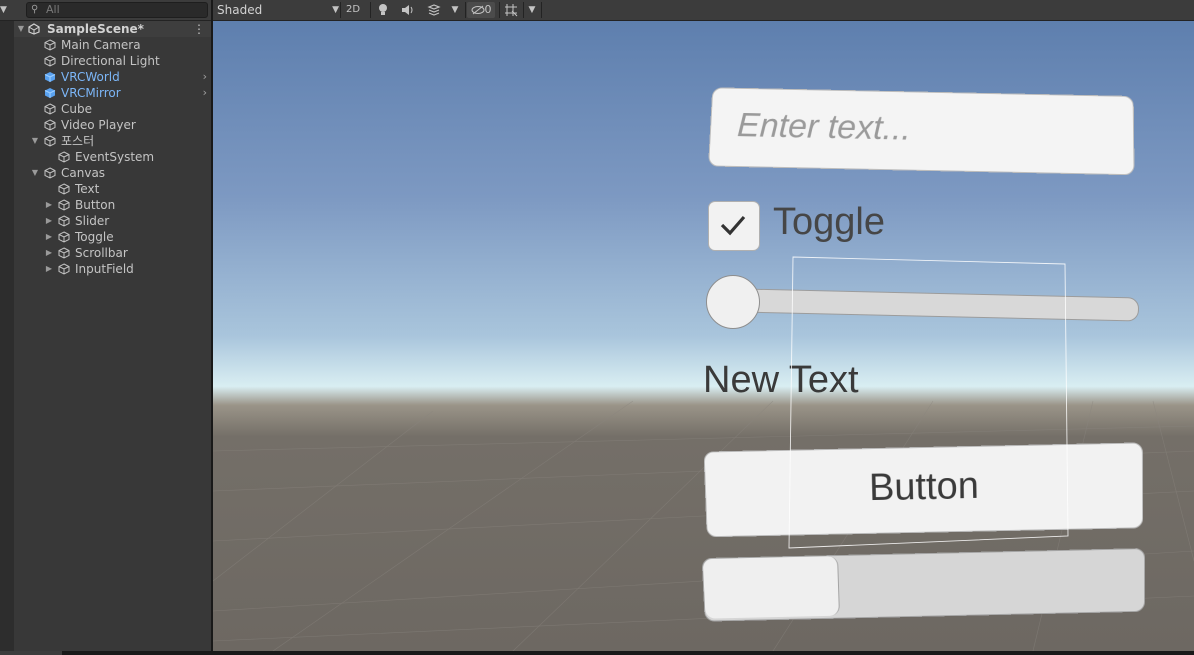  I want to click on hierarchy-item-scrollbar: ▶ Scrollbar, so click(112, 253).